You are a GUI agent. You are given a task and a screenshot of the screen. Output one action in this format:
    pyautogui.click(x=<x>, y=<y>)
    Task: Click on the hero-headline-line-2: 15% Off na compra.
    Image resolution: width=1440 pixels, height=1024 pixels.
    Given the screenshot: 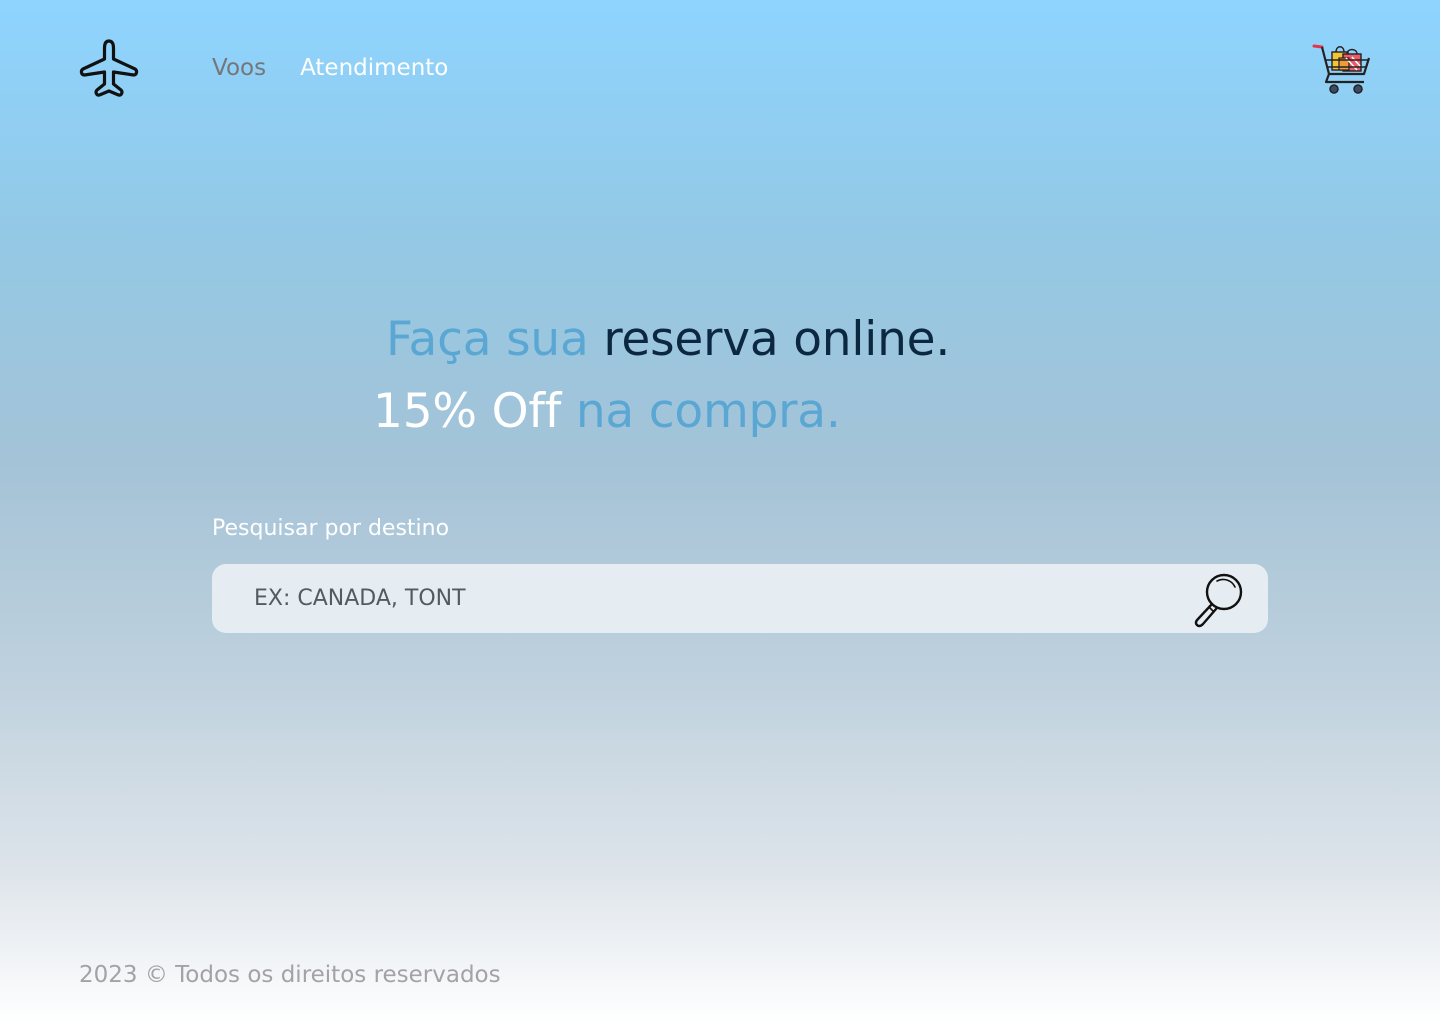 What is the action you would take?
    pyautogui.click(x=607, y=412)
    